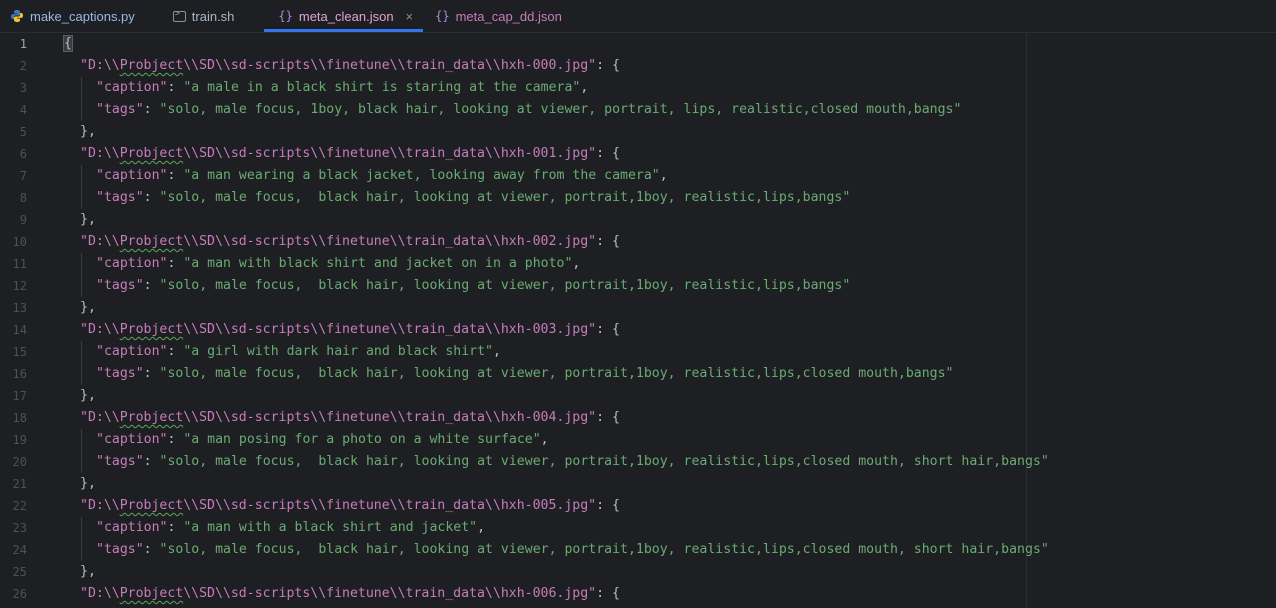  Describe the element at coordinates (23, 66) in the screenshot. I see `line-number: 2` at that location.